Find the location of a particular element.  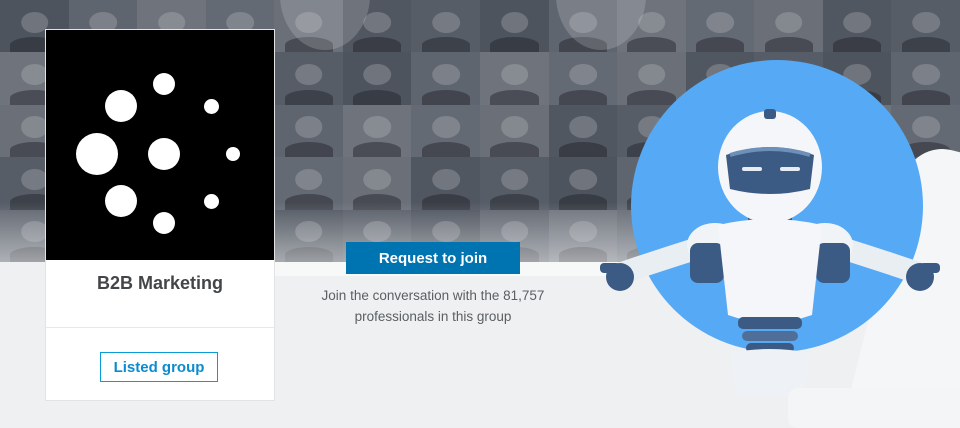

dots-circle-logo-icon is located at coordinates (160, 145).